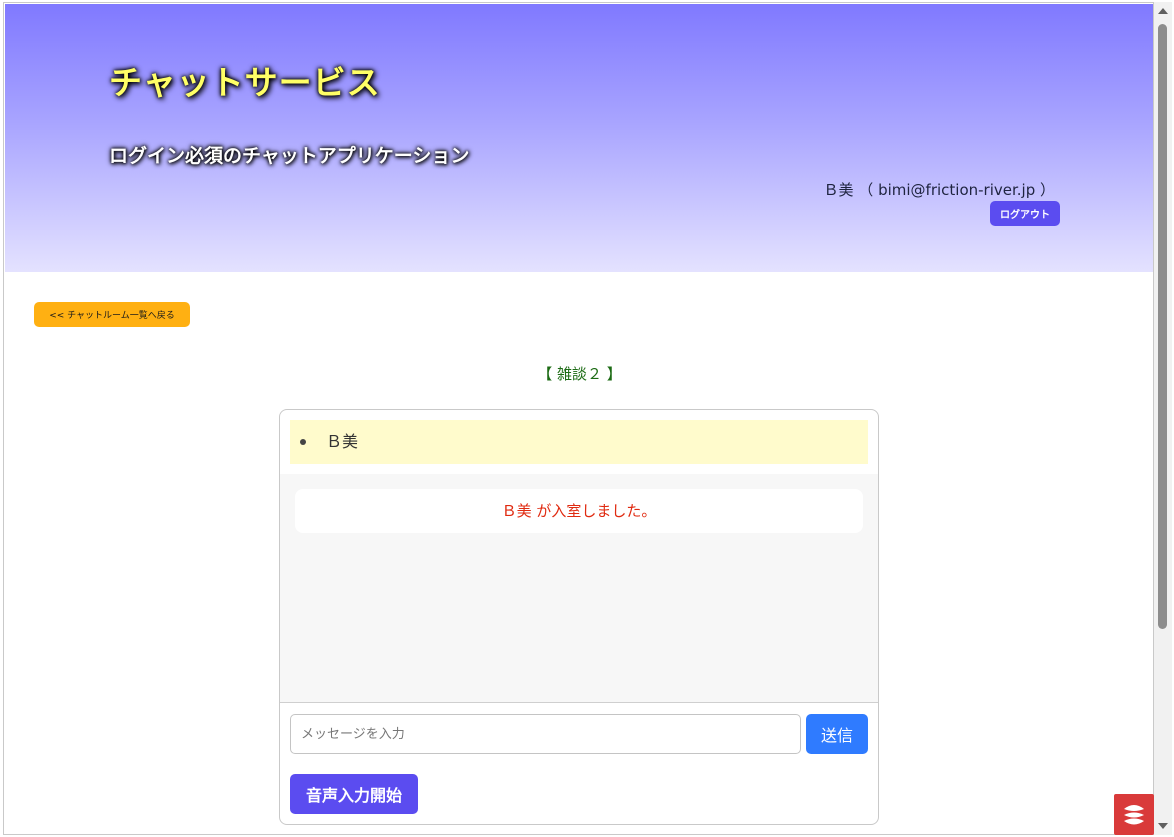  What do you see at coordinates (1025, 213) in the screenshot?
I see `logout-button: ログアウト` at bounding box center [1025, 213].